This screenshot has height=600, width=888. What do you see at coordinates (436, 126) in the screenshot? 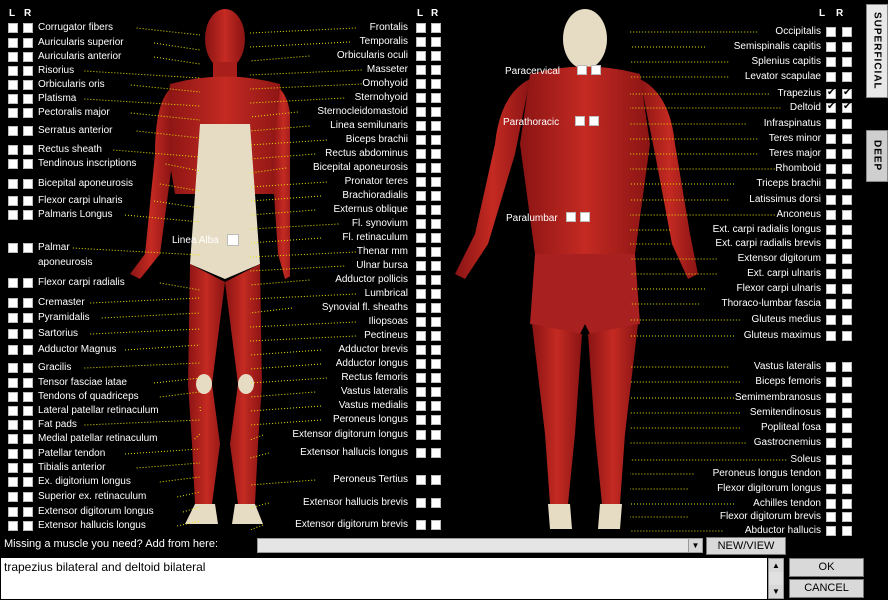
I see `checkbox-R-front-linea-semilunaris` at bounding box center [436, 126].